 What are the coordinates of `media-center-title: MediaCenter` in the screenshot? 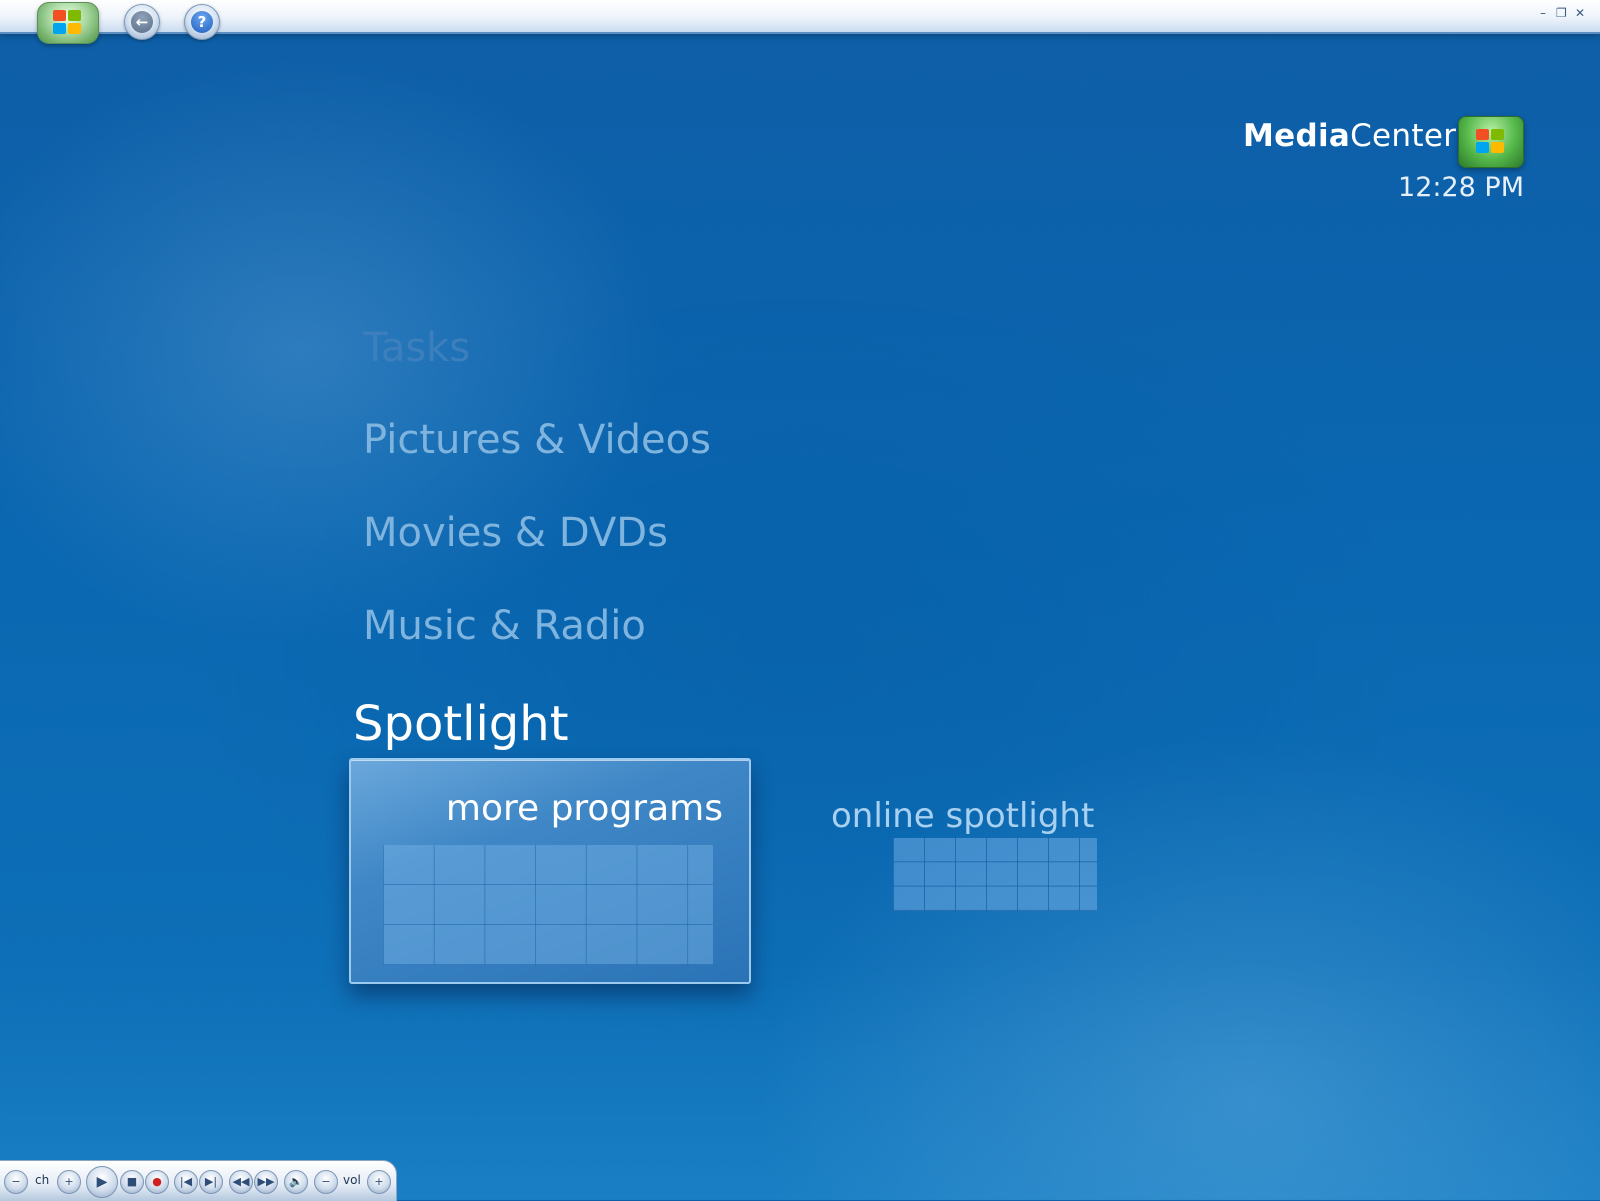 It's located at (1349, 136).